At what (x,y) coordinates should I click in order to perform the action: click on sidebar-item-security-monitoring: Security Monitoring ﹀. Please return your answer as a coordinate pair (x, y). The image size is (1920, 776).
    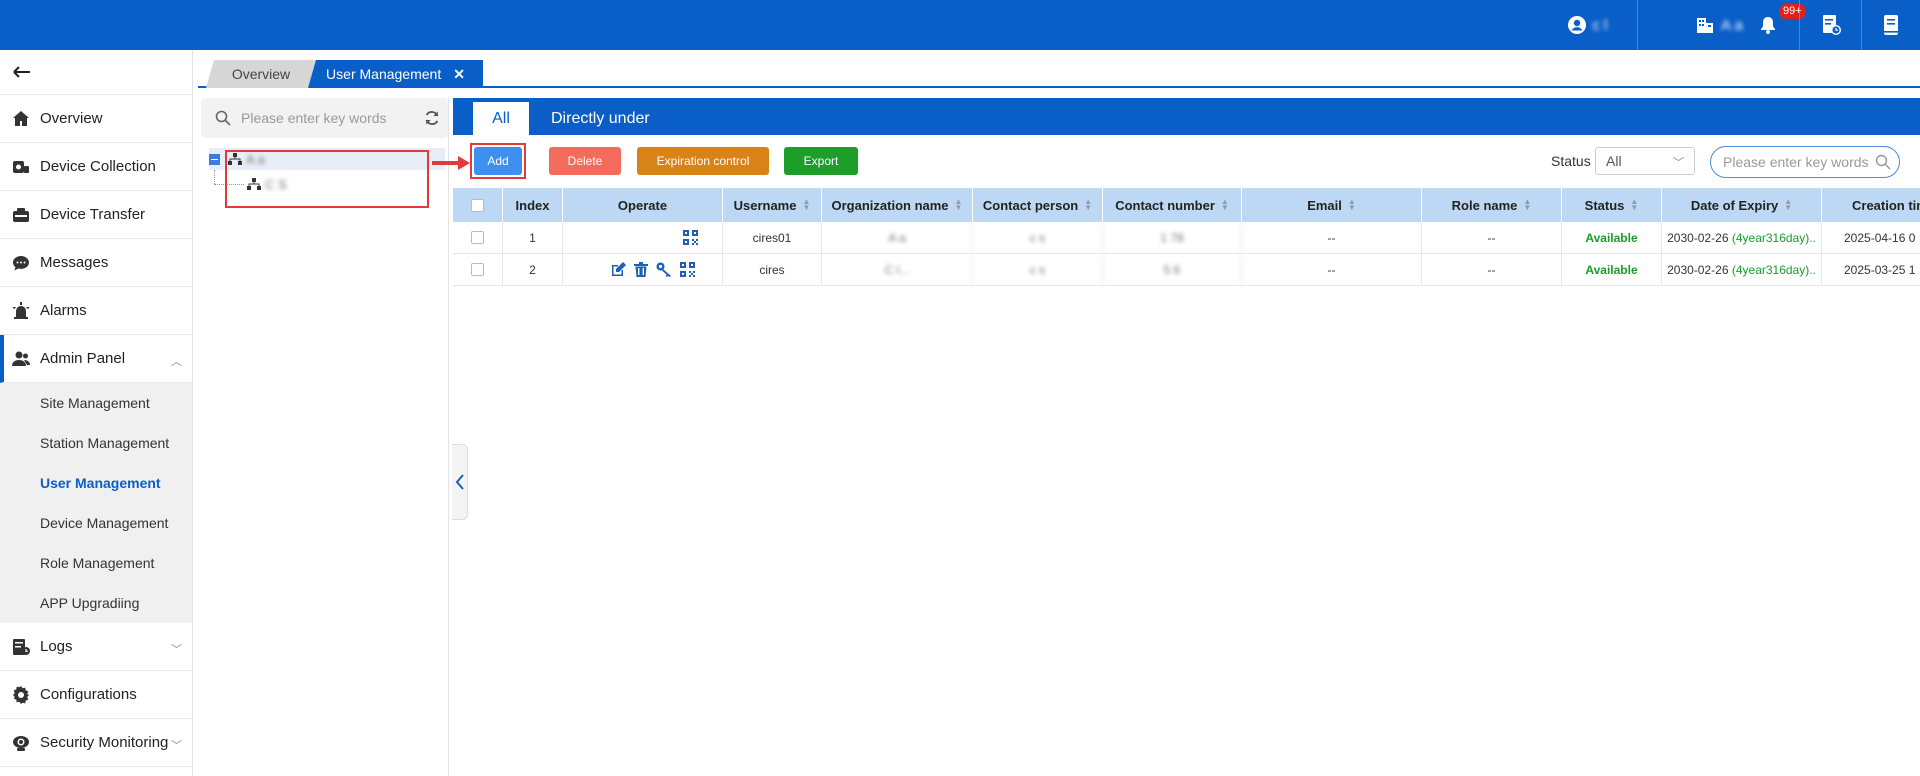
    Looking at the image, I should click on (96, 743).